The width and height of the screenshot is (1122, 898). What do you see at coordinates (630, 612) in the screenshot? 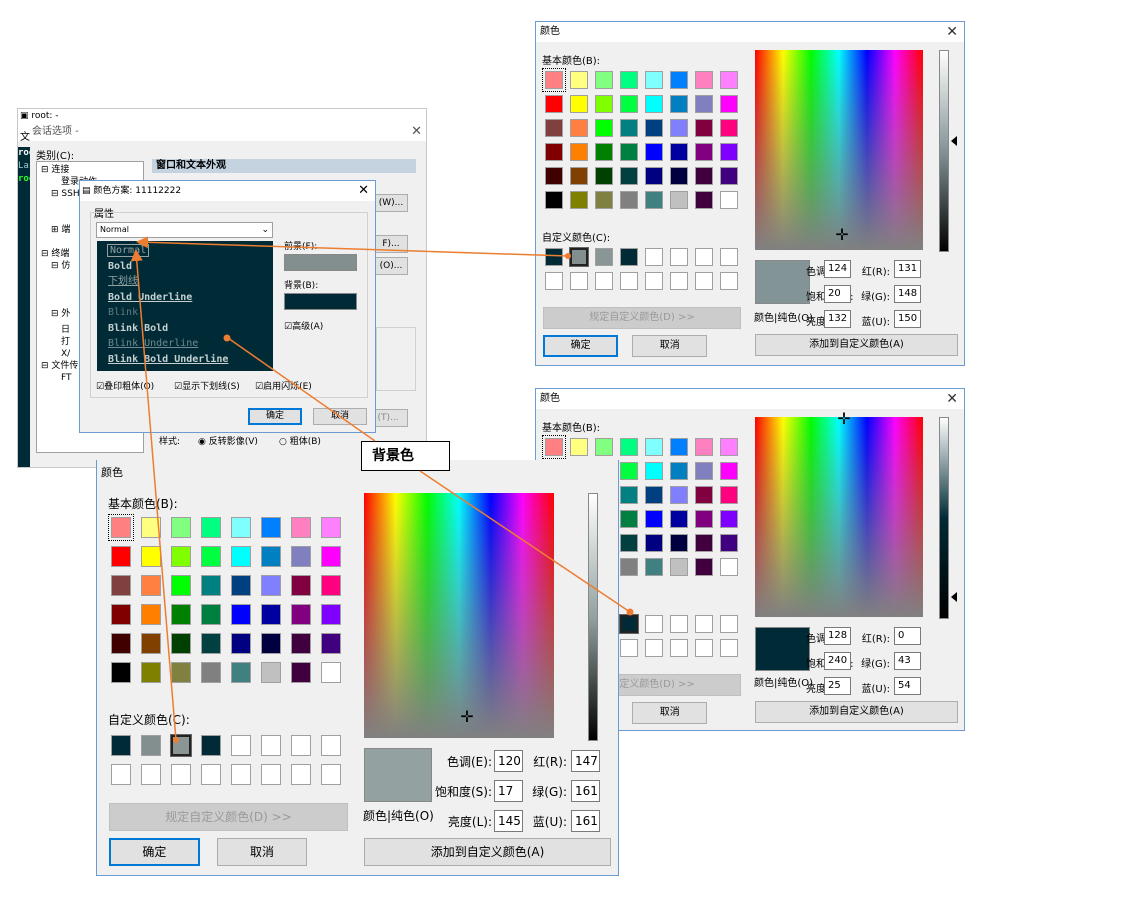
I see `arrow-dot-custom` at bounding box center [630, 612].